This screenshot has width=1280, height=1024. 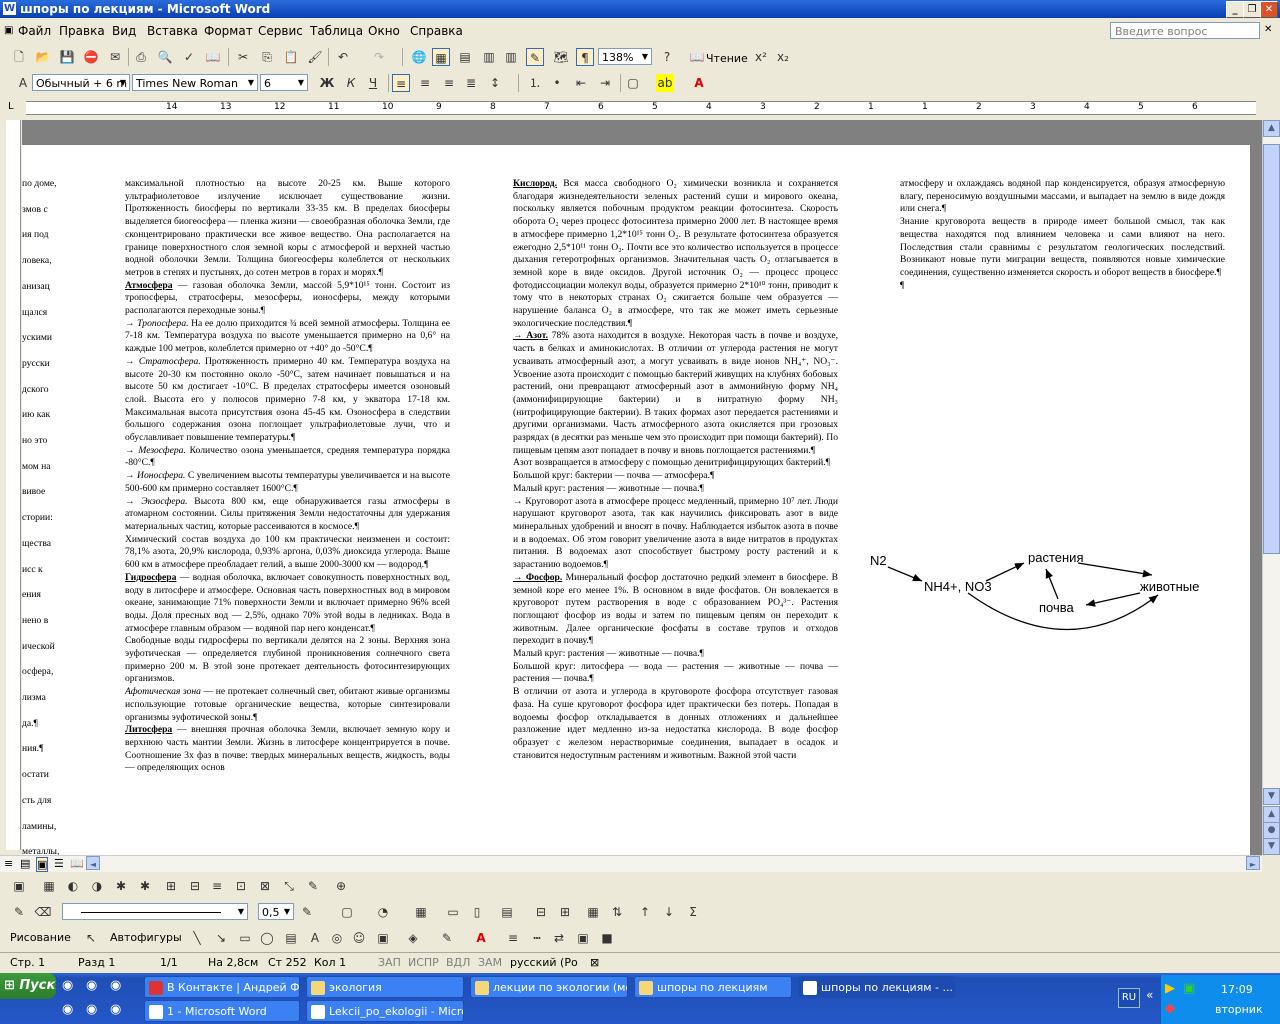 What do you see at coordinates (124, 31) in the screenshot?
I see `menu-view: Вид` at bounding box center [124, 31].